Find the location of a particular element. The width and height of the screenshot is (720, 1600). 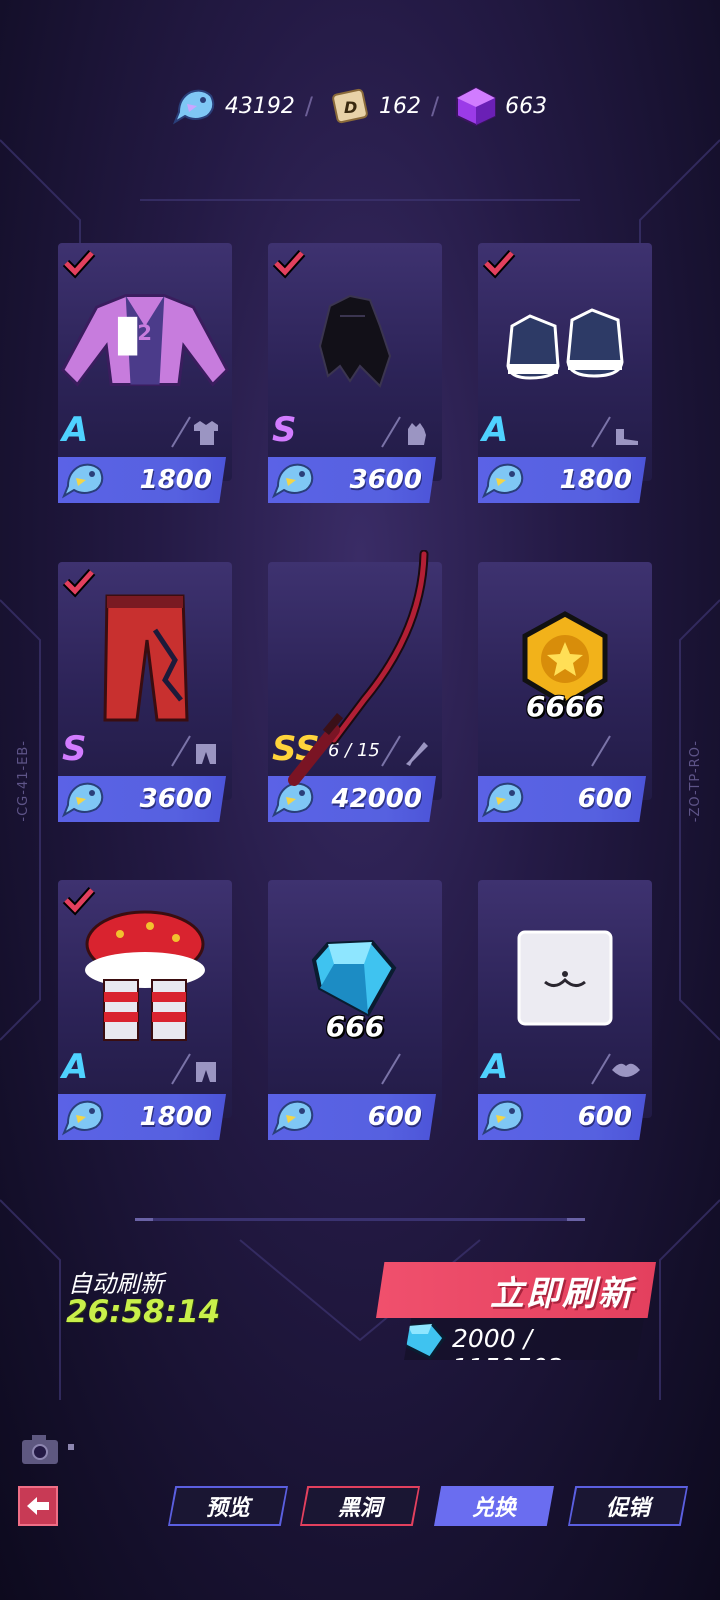

camera-indicator is located at coordinates (71, 1447).